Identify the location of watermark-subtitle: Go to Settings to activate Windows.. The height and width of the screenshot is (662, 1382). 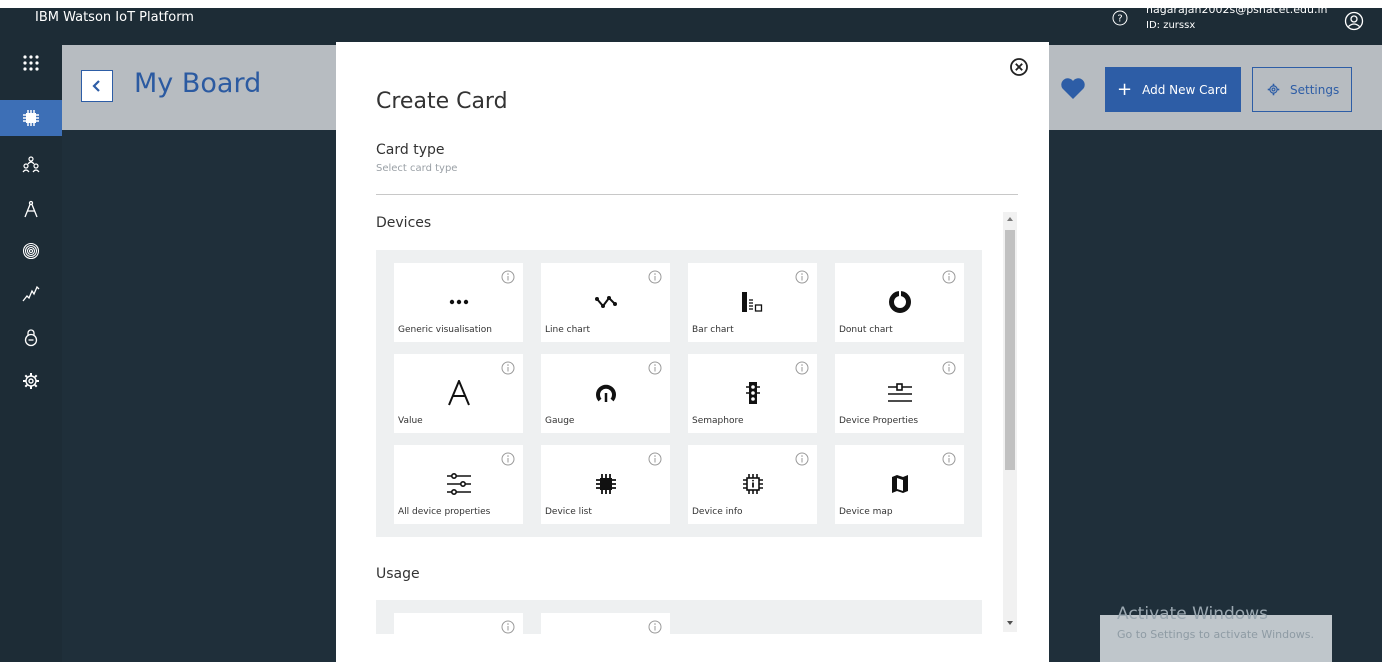
(1216, 634).